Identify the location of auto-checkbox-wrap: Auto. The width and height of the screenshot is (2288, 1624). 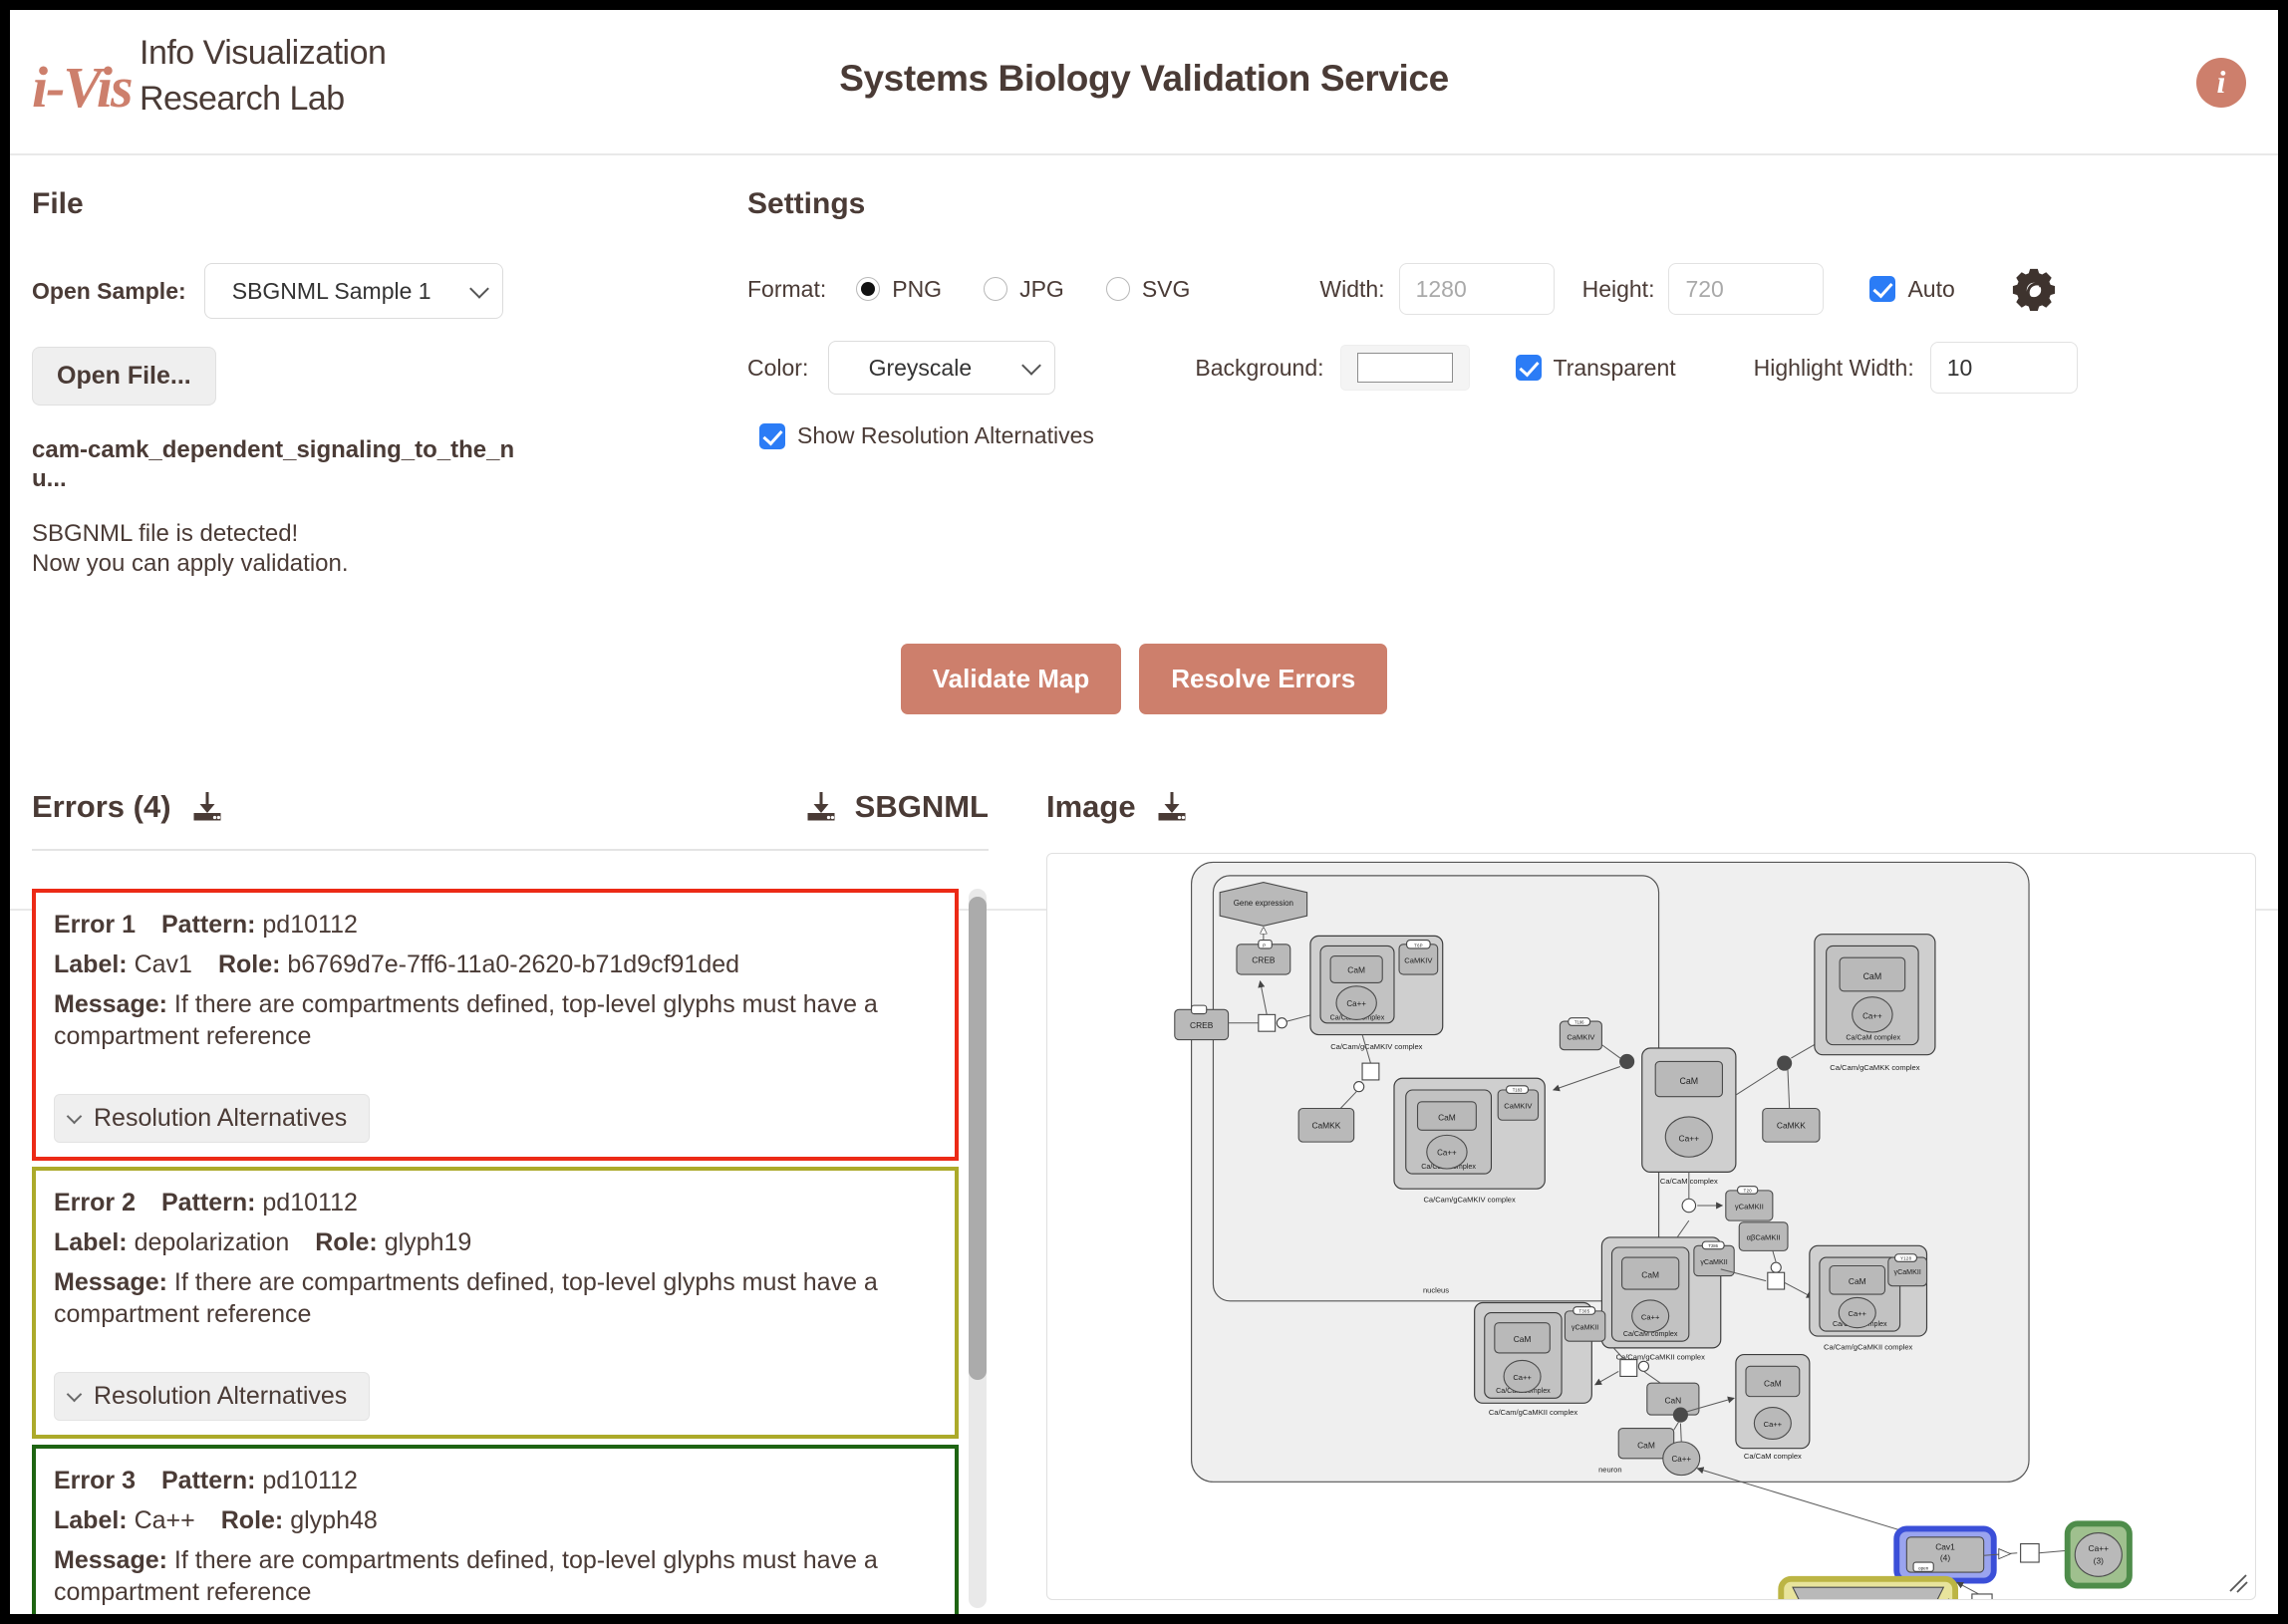
(1907, 290).